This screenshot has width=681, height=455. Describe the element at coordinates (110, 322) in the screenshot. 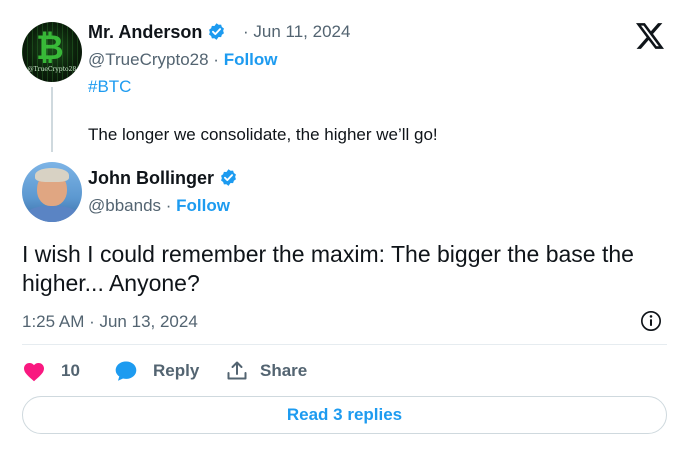

I see `reply-timestamp: 1:25 AM · Jun 13, 2024` at that location.